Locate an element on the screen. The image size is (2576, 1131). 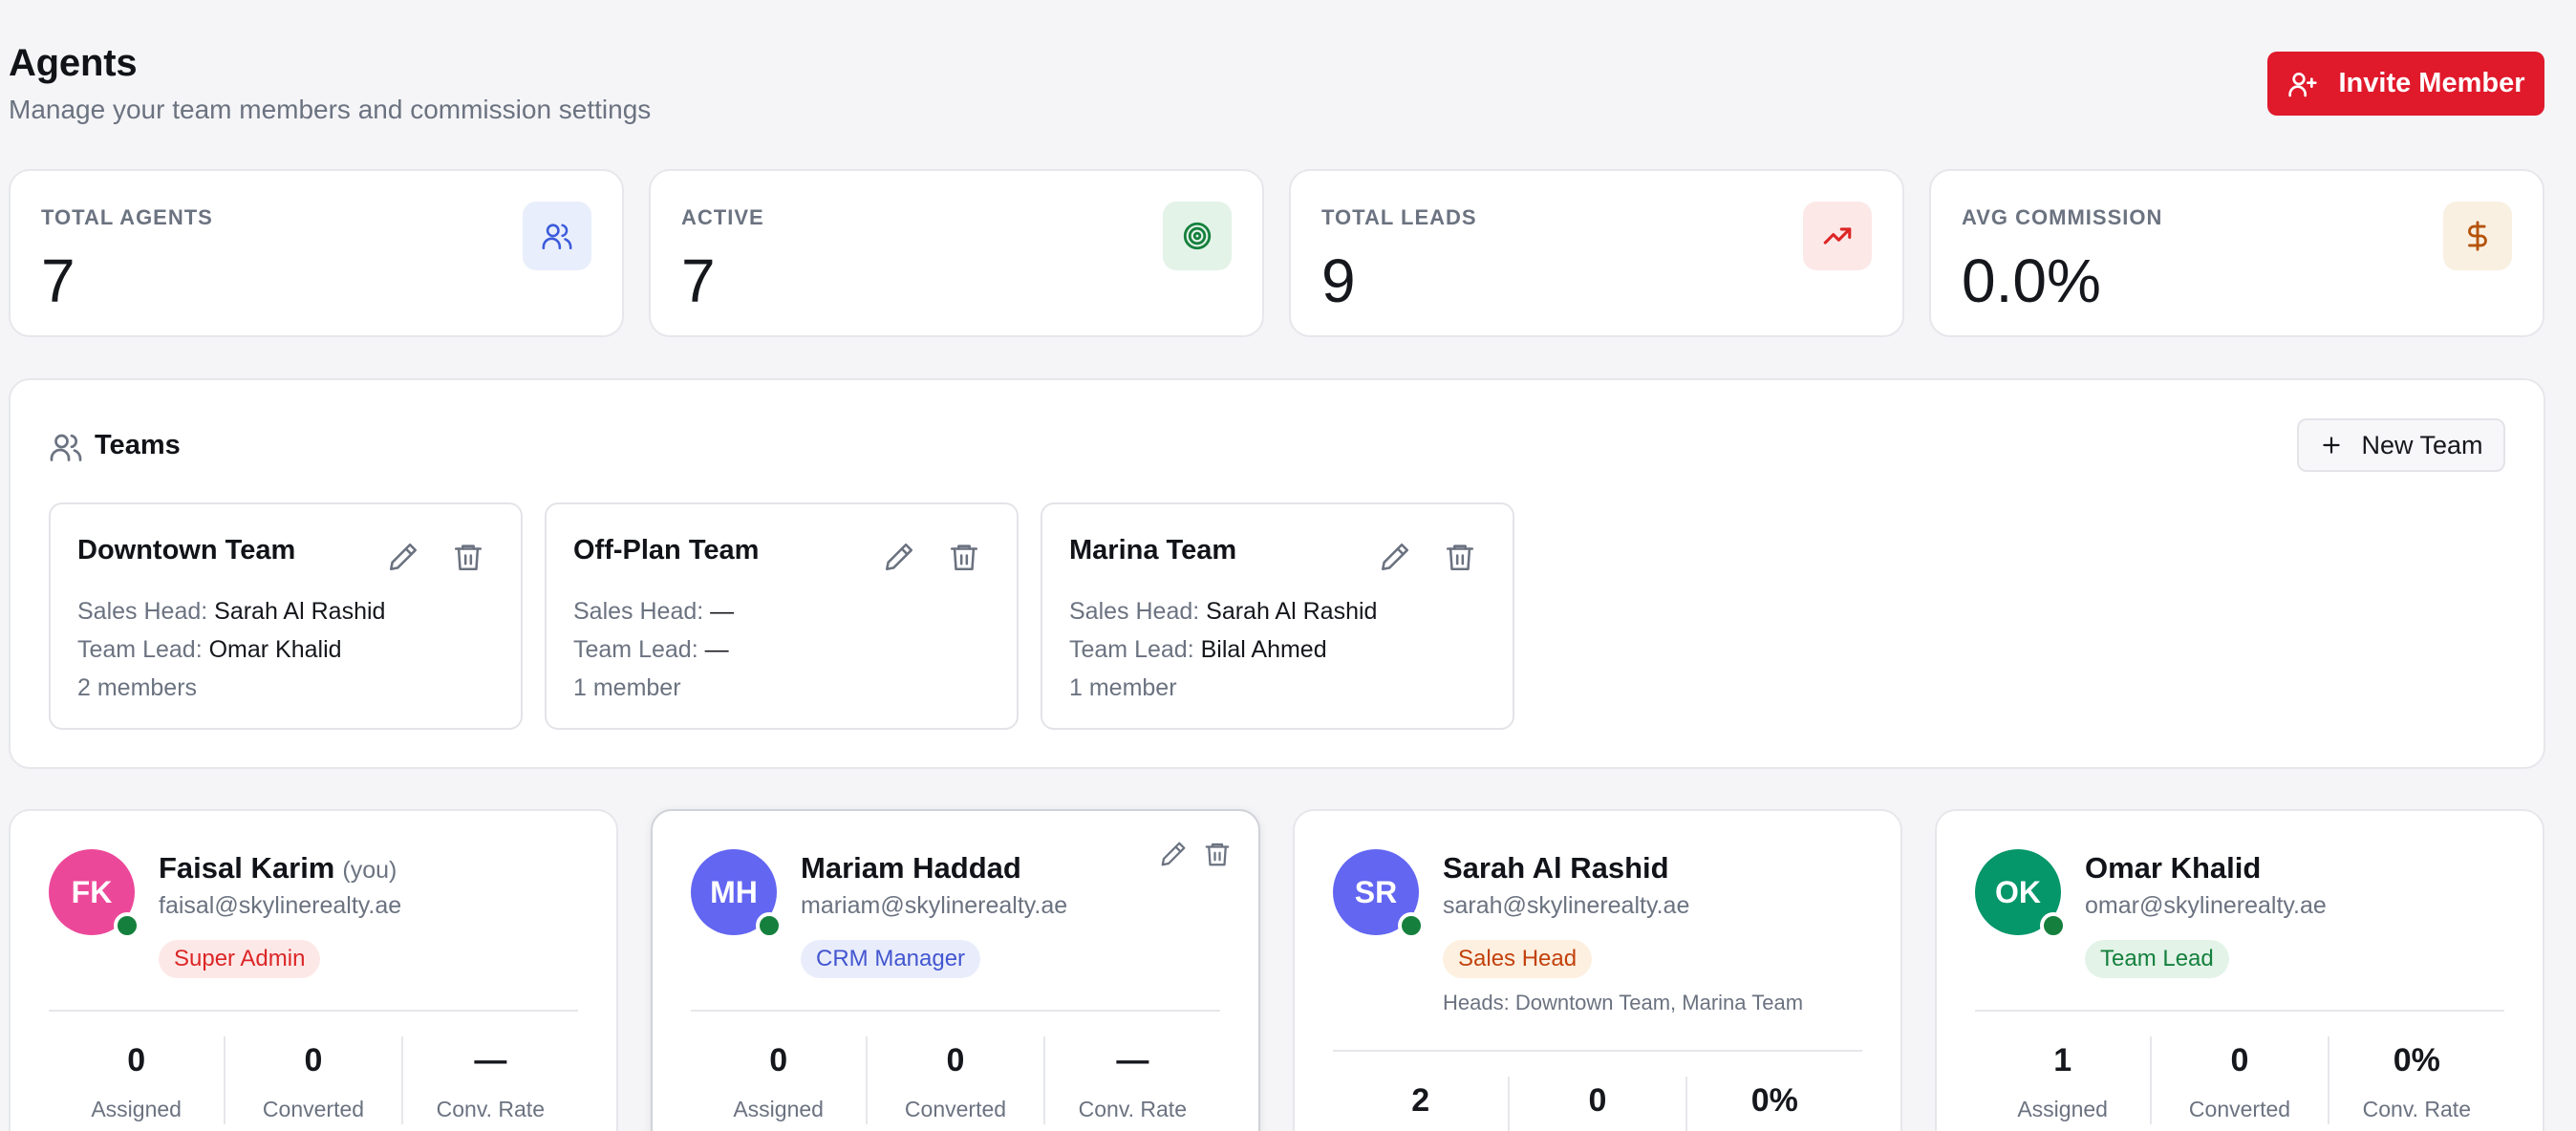
page-title: Agents is located at coordinates (73, 63).